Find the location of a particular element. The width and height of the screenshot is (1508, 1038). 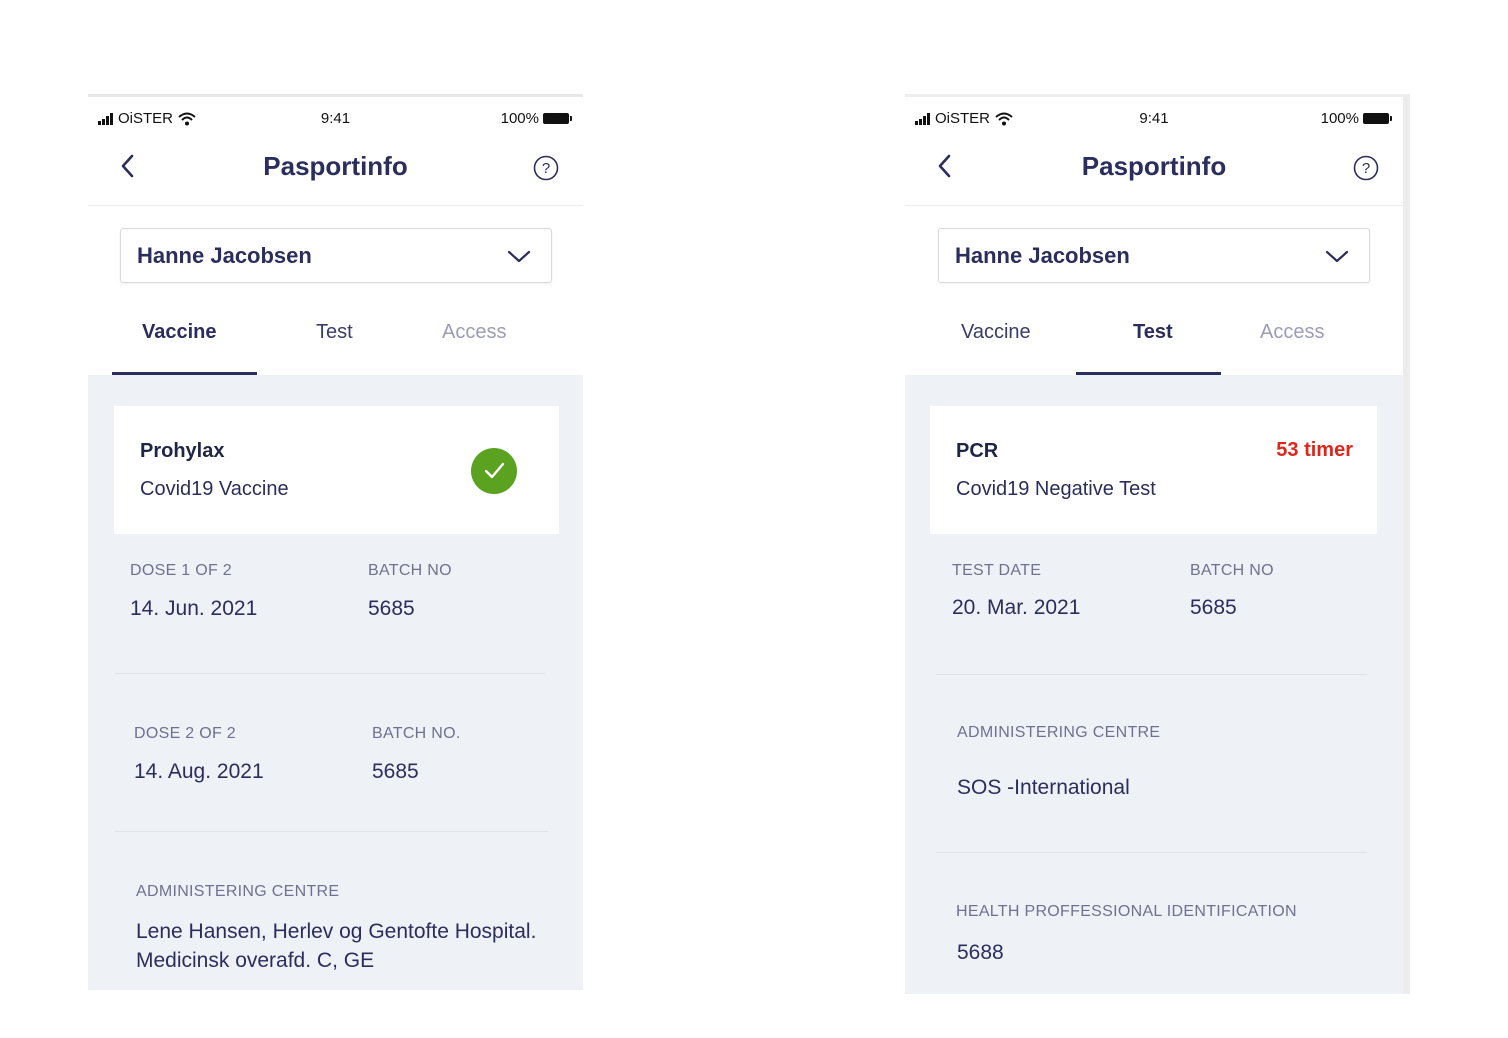

test-card: PCR Covid19 Negative Test 53 timer is located at coordinates (1153, 470).